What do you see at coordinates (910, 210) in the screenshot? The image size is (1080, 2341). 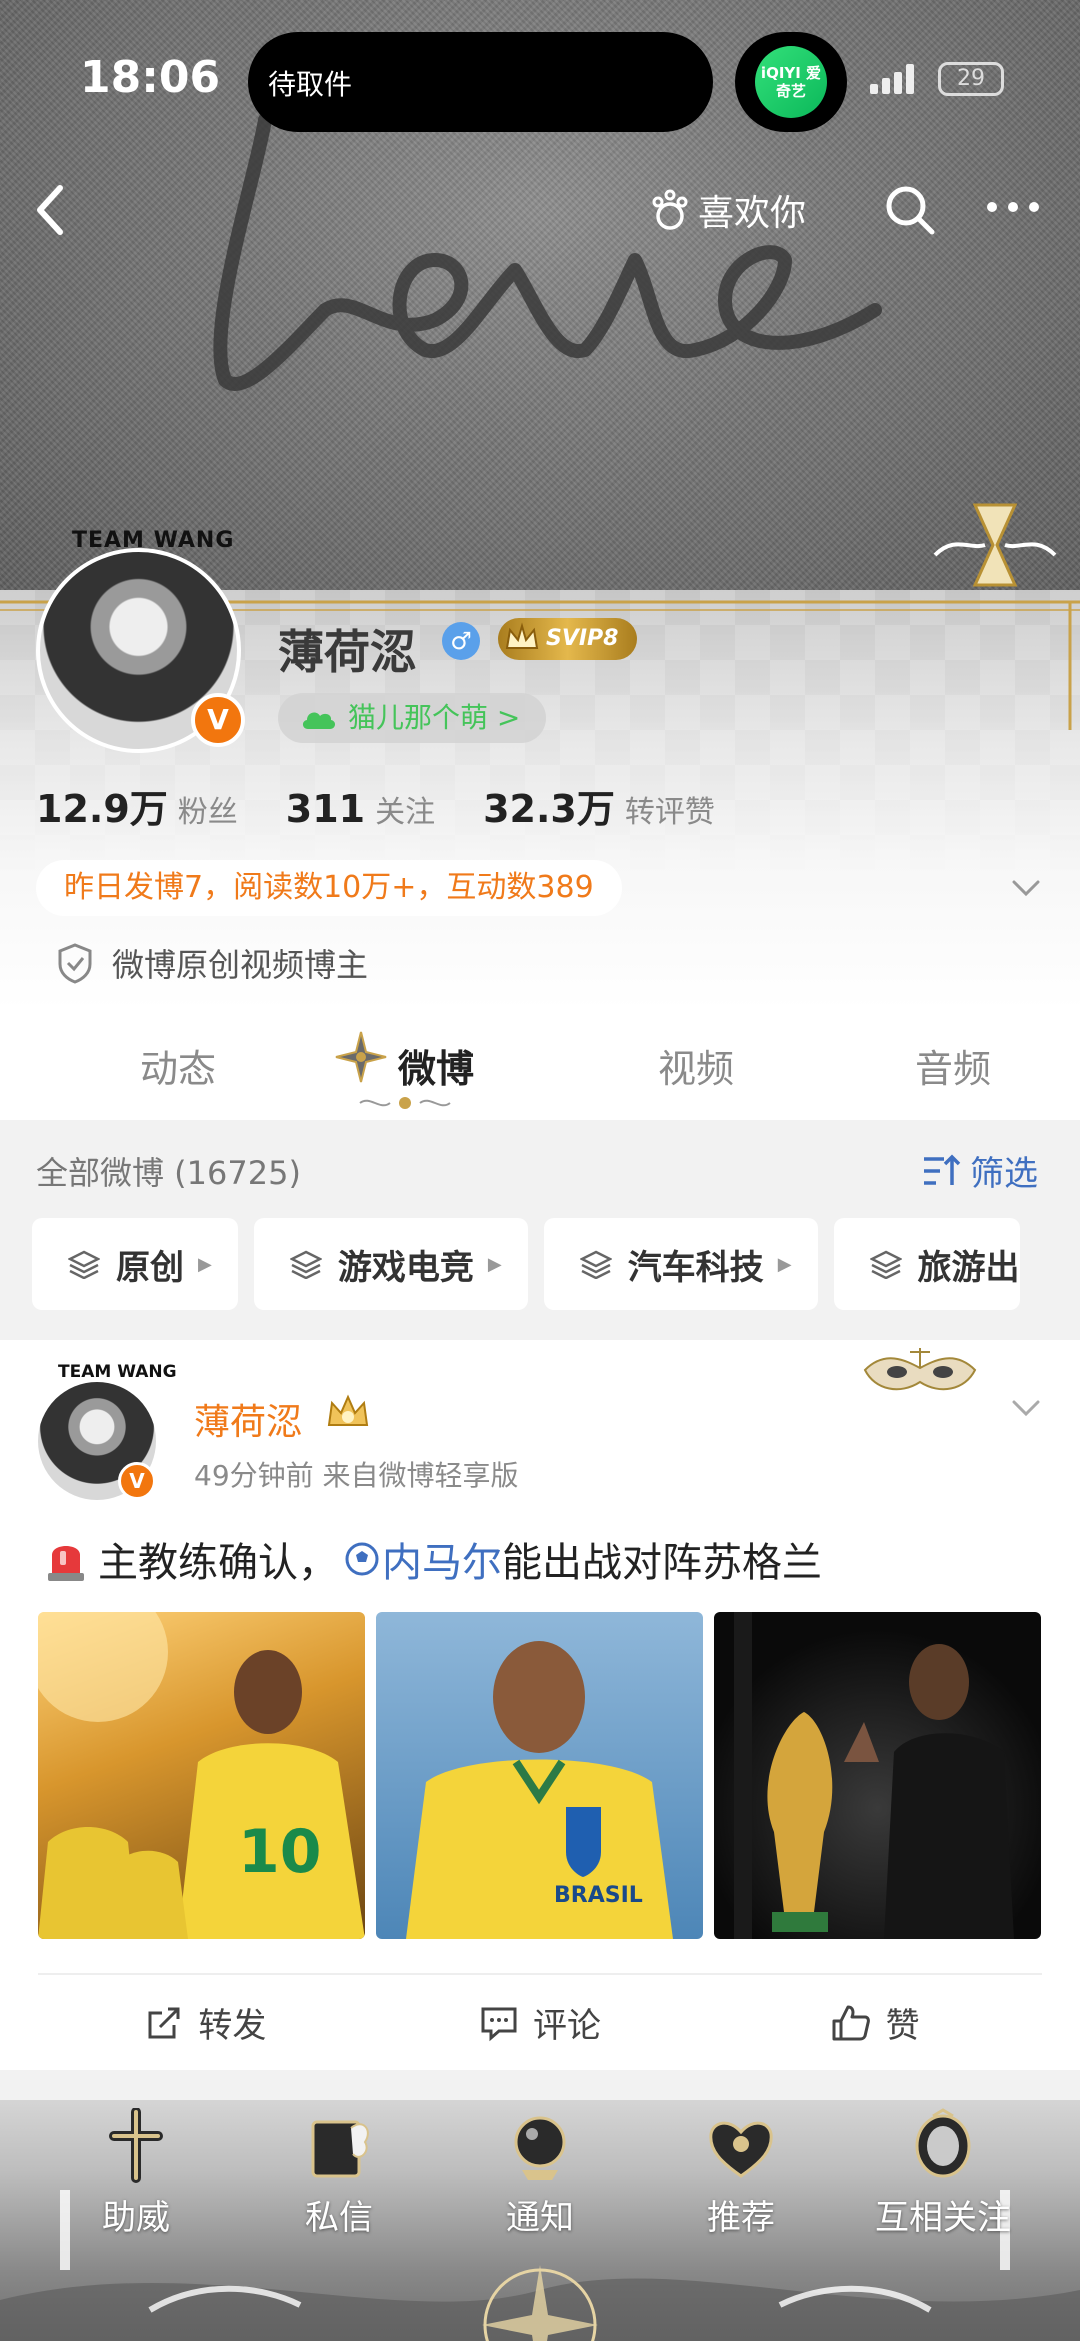 I see `search-icon` at bounding box center [910, 210].